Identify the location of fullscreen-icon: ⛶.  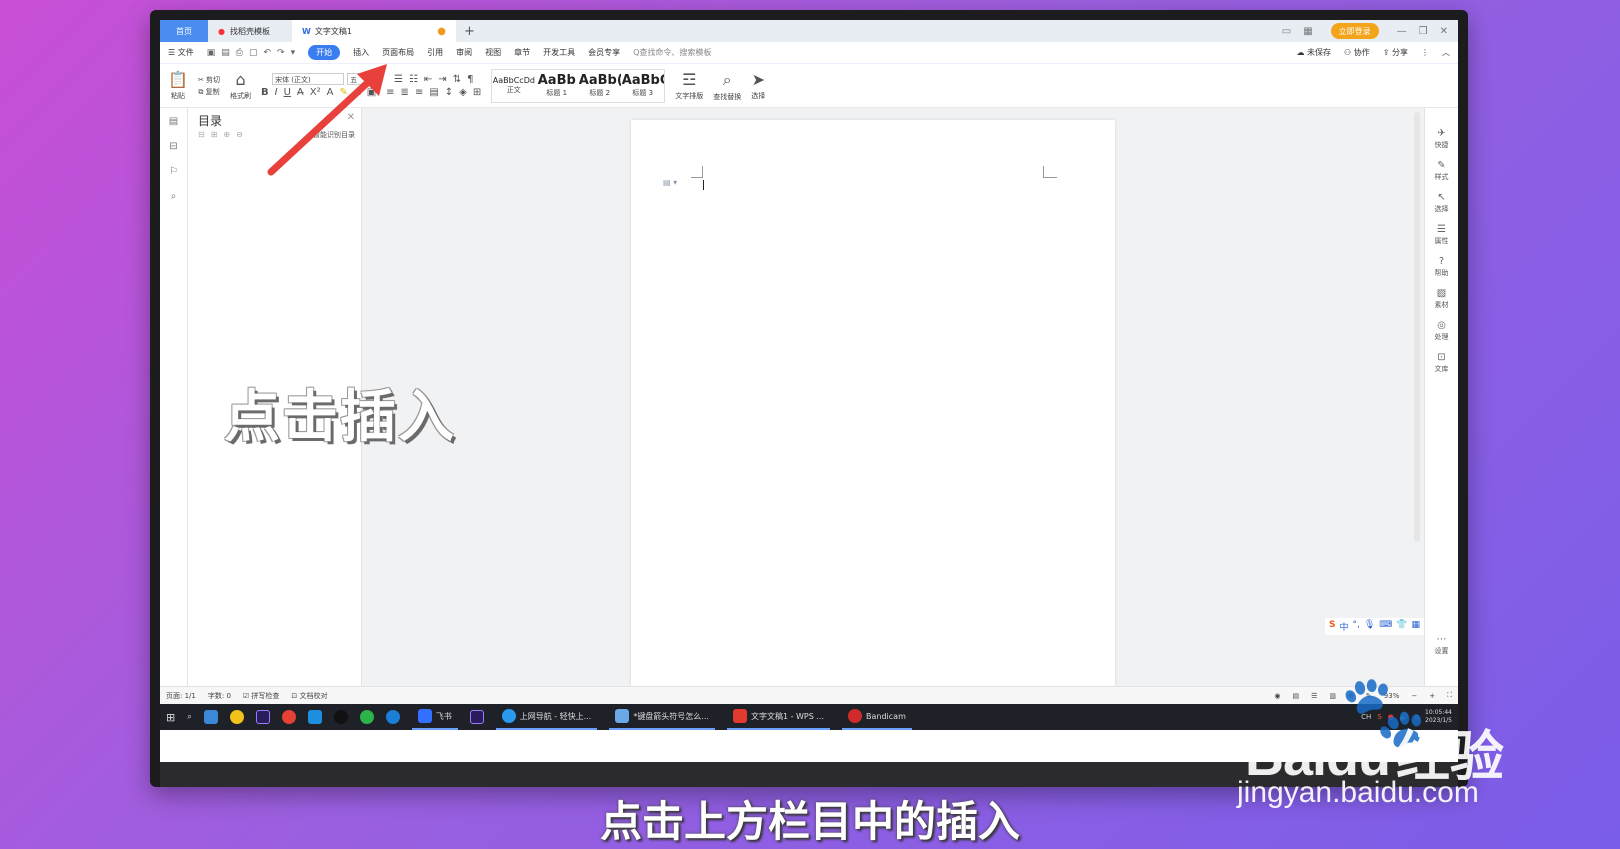
(1449, 695).